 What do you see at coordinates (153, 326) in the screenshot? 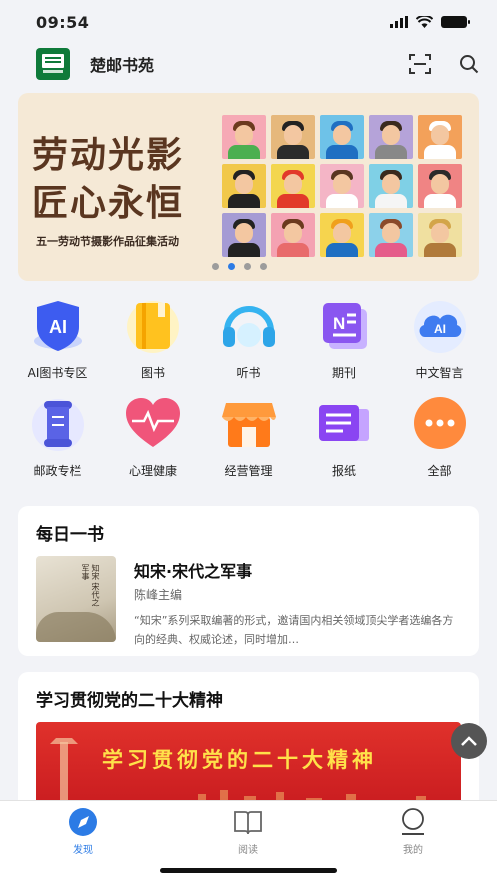
I see `book-icon` at bounding box center [153, 326].